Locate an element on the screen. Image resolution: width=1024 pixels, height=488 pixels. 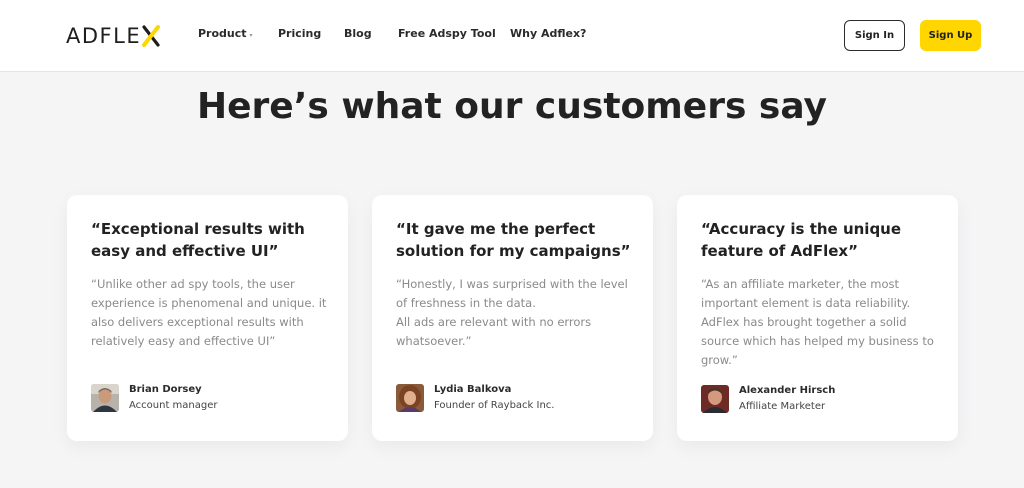
author-name: Brian Dorsey is located at coordinates (165, 389).